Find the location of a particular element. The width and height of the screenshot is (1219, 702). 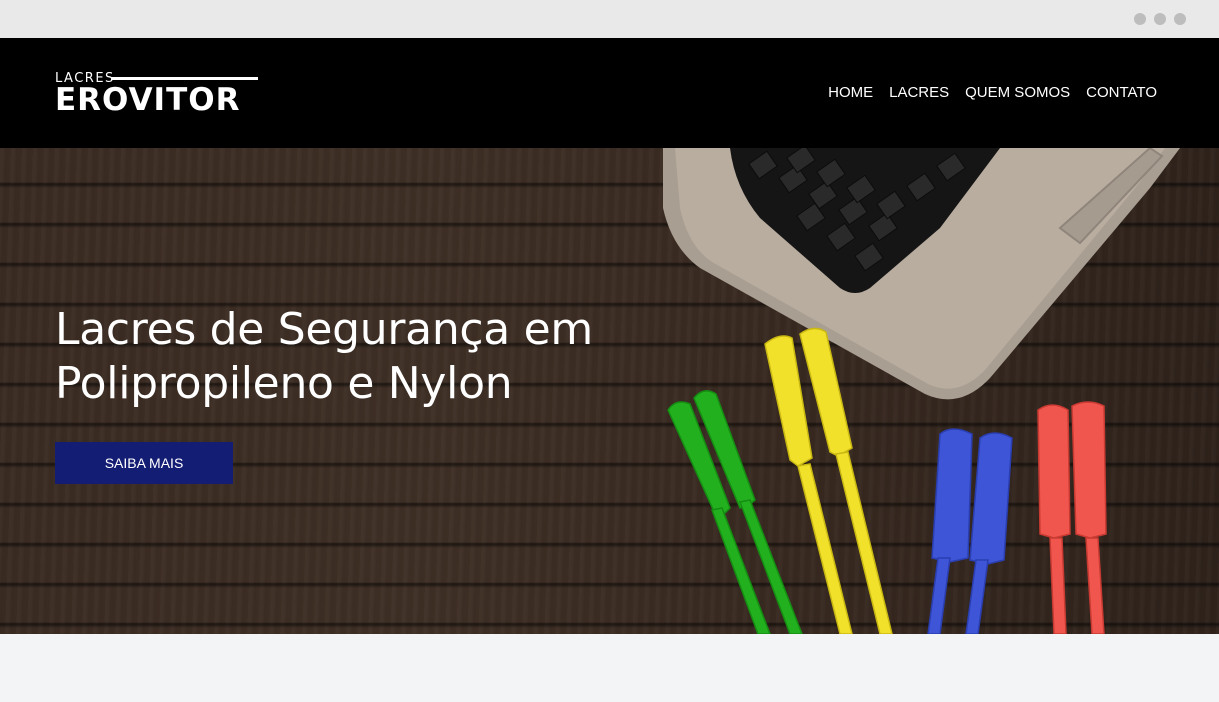

green-seal-image is located at coordinates (735, 512).